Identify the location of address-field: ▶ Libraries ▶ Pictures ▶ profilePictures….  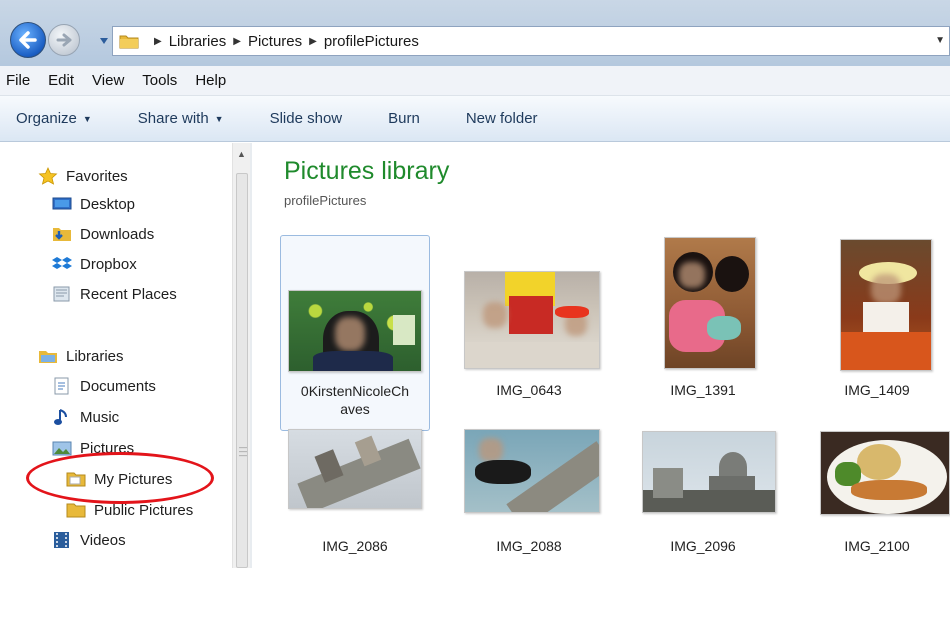
(531, 41).